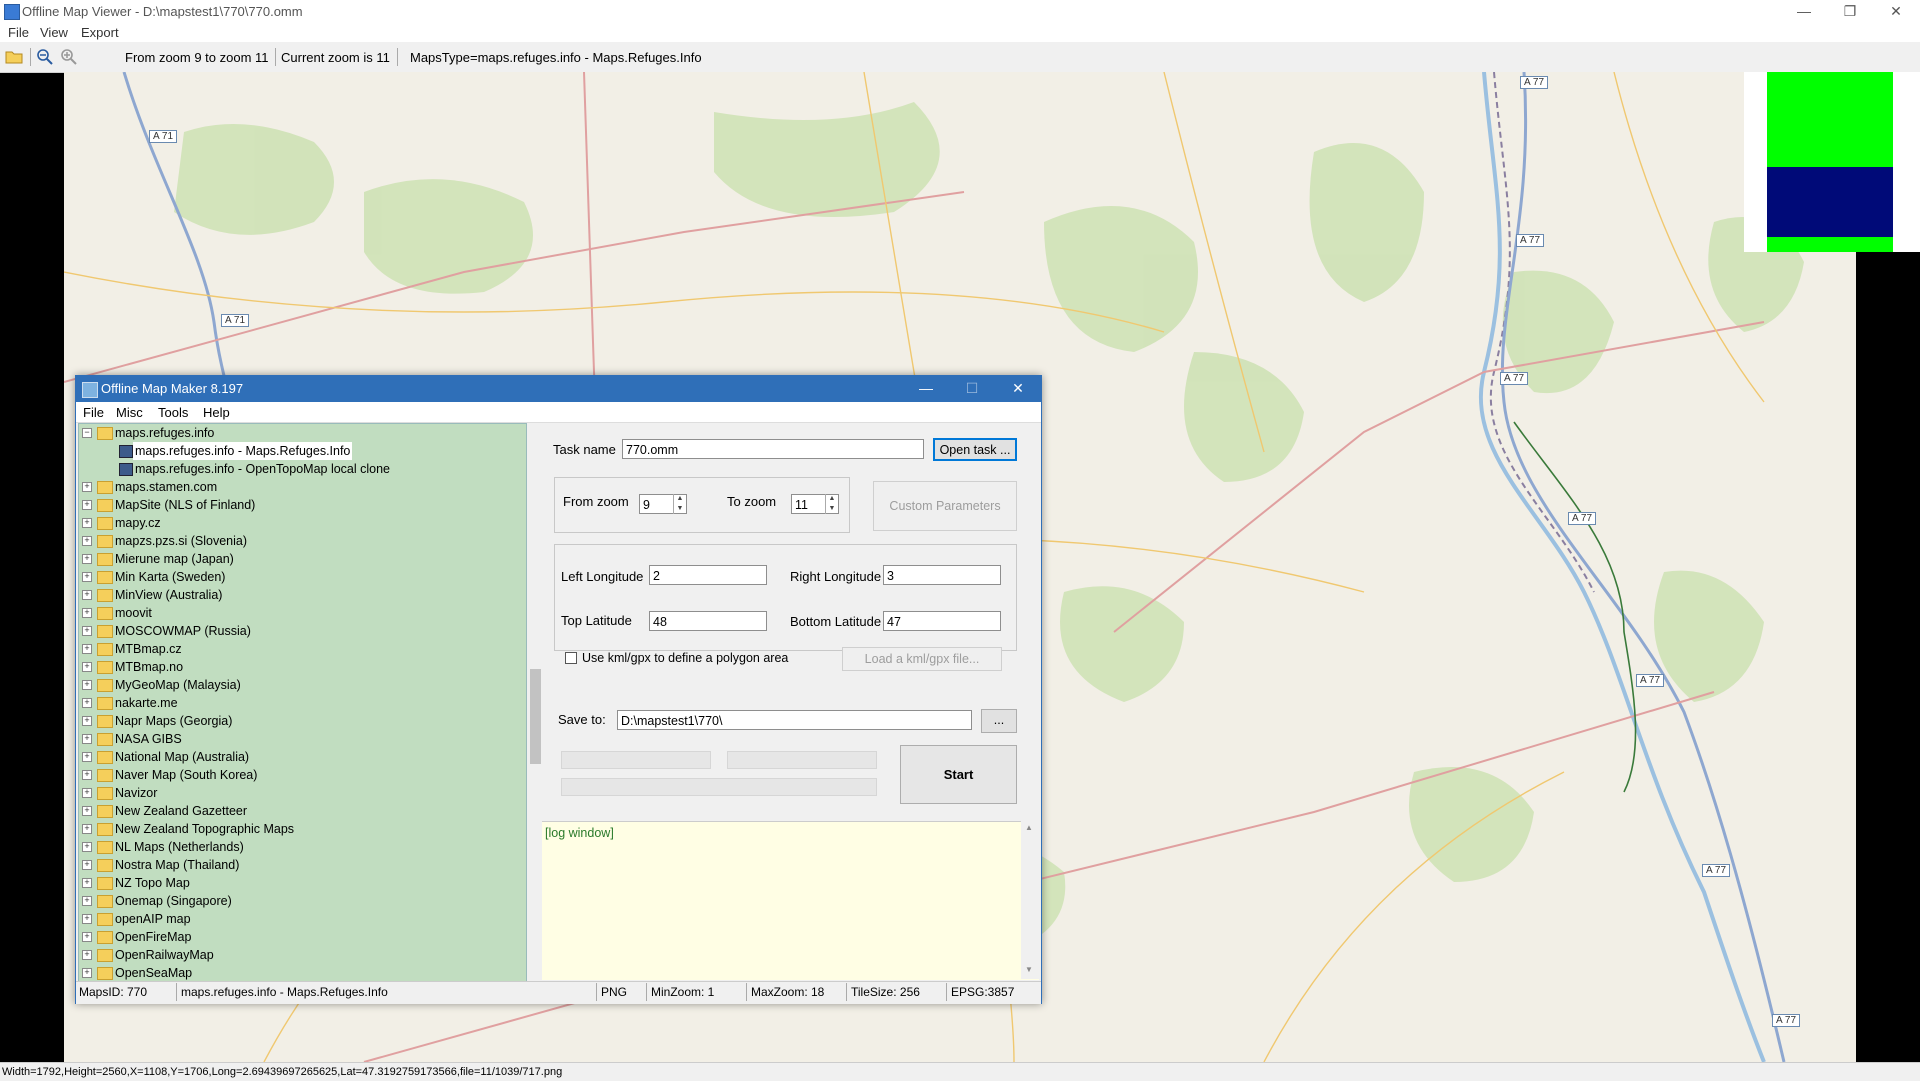 Image resolution: width=1920 pixels, height=1081 pixels. I want to click on open-folder-icon, so click(14, 56).